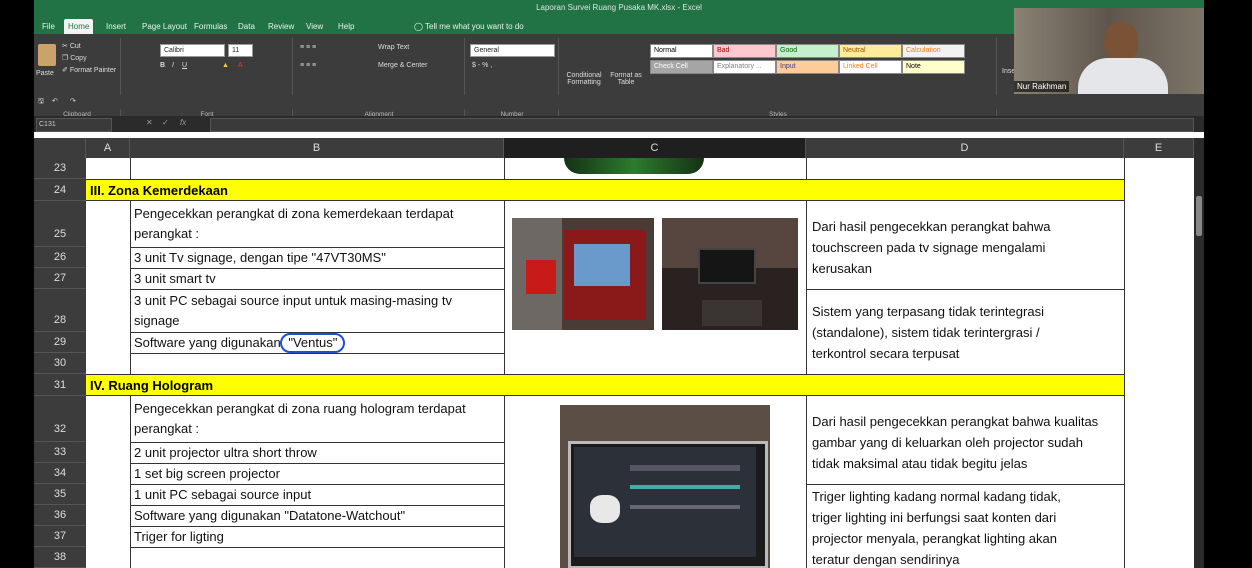 The image size is (1252, 568). I want to click on number-symbols: $ - % ,, so click(482, 65).